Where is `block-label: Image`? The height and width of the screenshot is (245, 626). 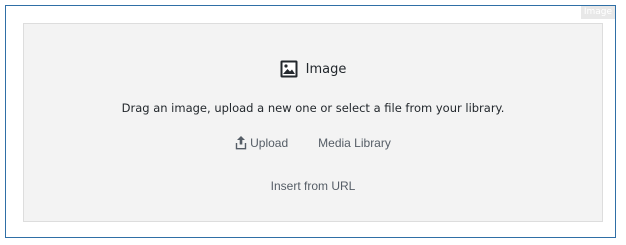 block-label: Image is located at coordinates (313, 69).